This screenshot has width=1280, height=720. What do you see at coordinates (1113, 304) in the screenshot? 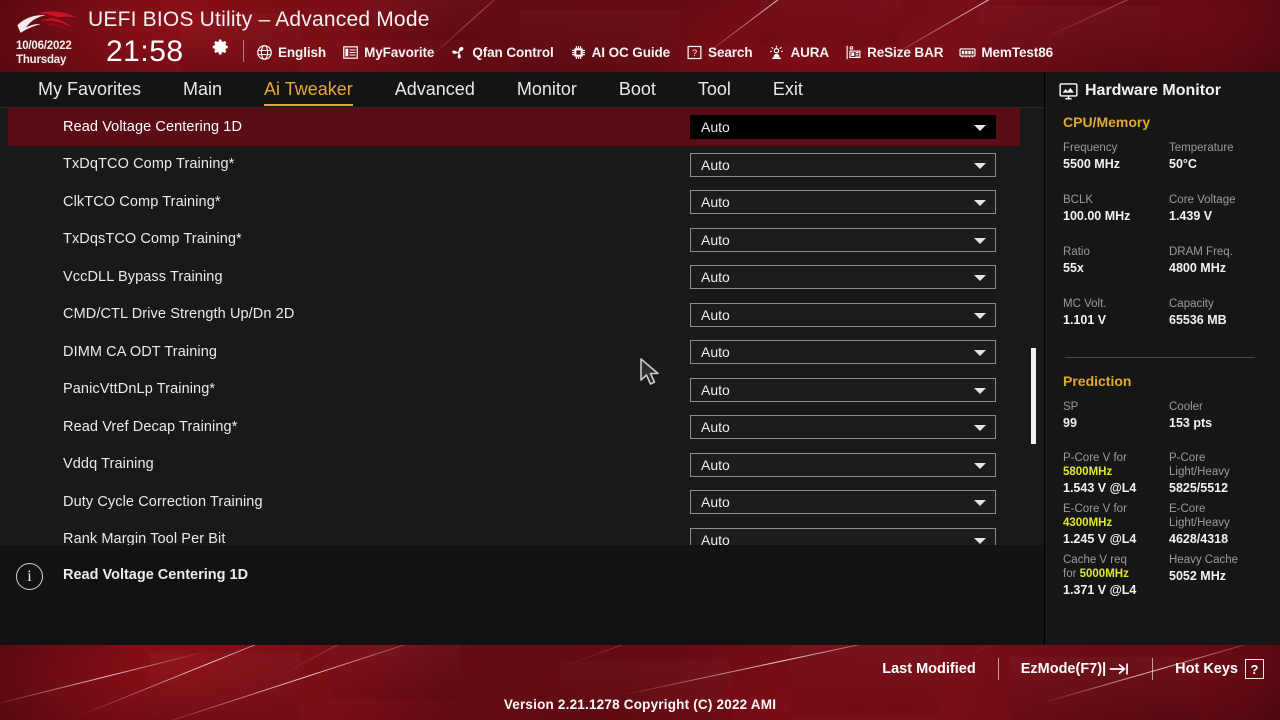
I see `hardware-monitor-item-key: MC Volt.` at bounding box center [1113, 304].